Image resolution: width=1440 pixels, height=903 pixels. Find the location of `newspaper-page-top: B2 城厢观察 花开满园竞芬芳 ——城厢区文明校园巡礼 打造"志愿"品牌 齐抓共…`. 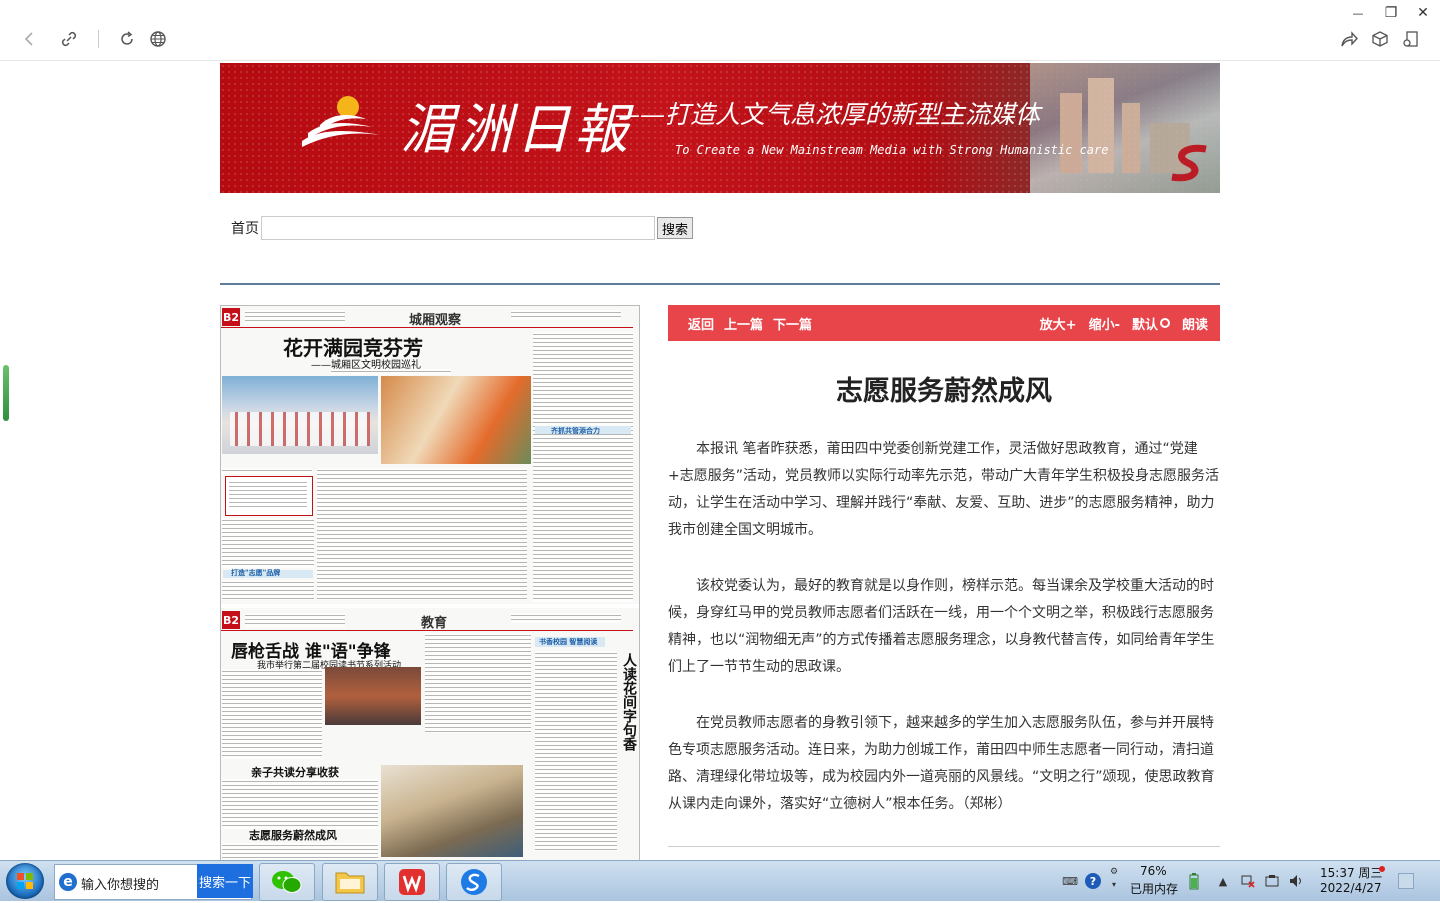

newspaper-page-top: B2 城厢观察 花开满园竞芬芳 ——城厢区文明校园巡礼 打造"志愿"品牌 齐抓共… is located at coordinates (430, 456).